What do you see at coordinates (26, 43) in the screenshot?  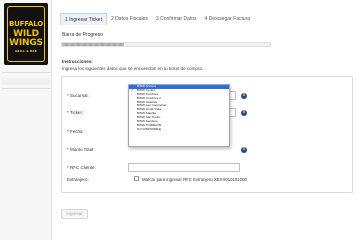 I see `logo-text-wings: WINGS` at bounding box center [26, 43].